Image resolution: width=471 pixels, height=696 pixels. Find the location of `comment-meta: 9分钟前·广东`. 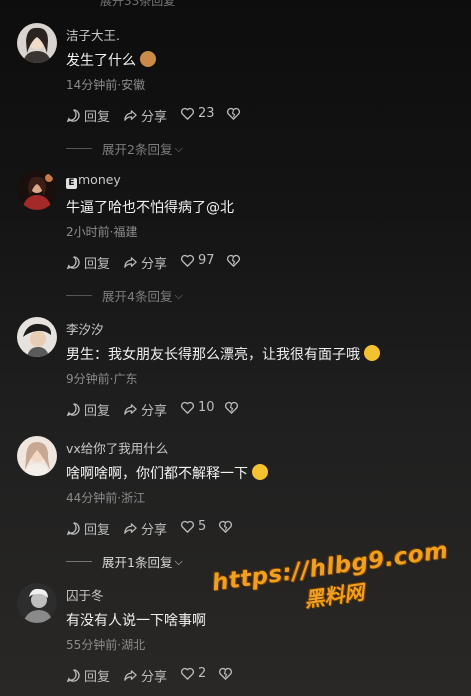

comment-meta: 9分钟前·广东 is located at coordinates (102, 379).